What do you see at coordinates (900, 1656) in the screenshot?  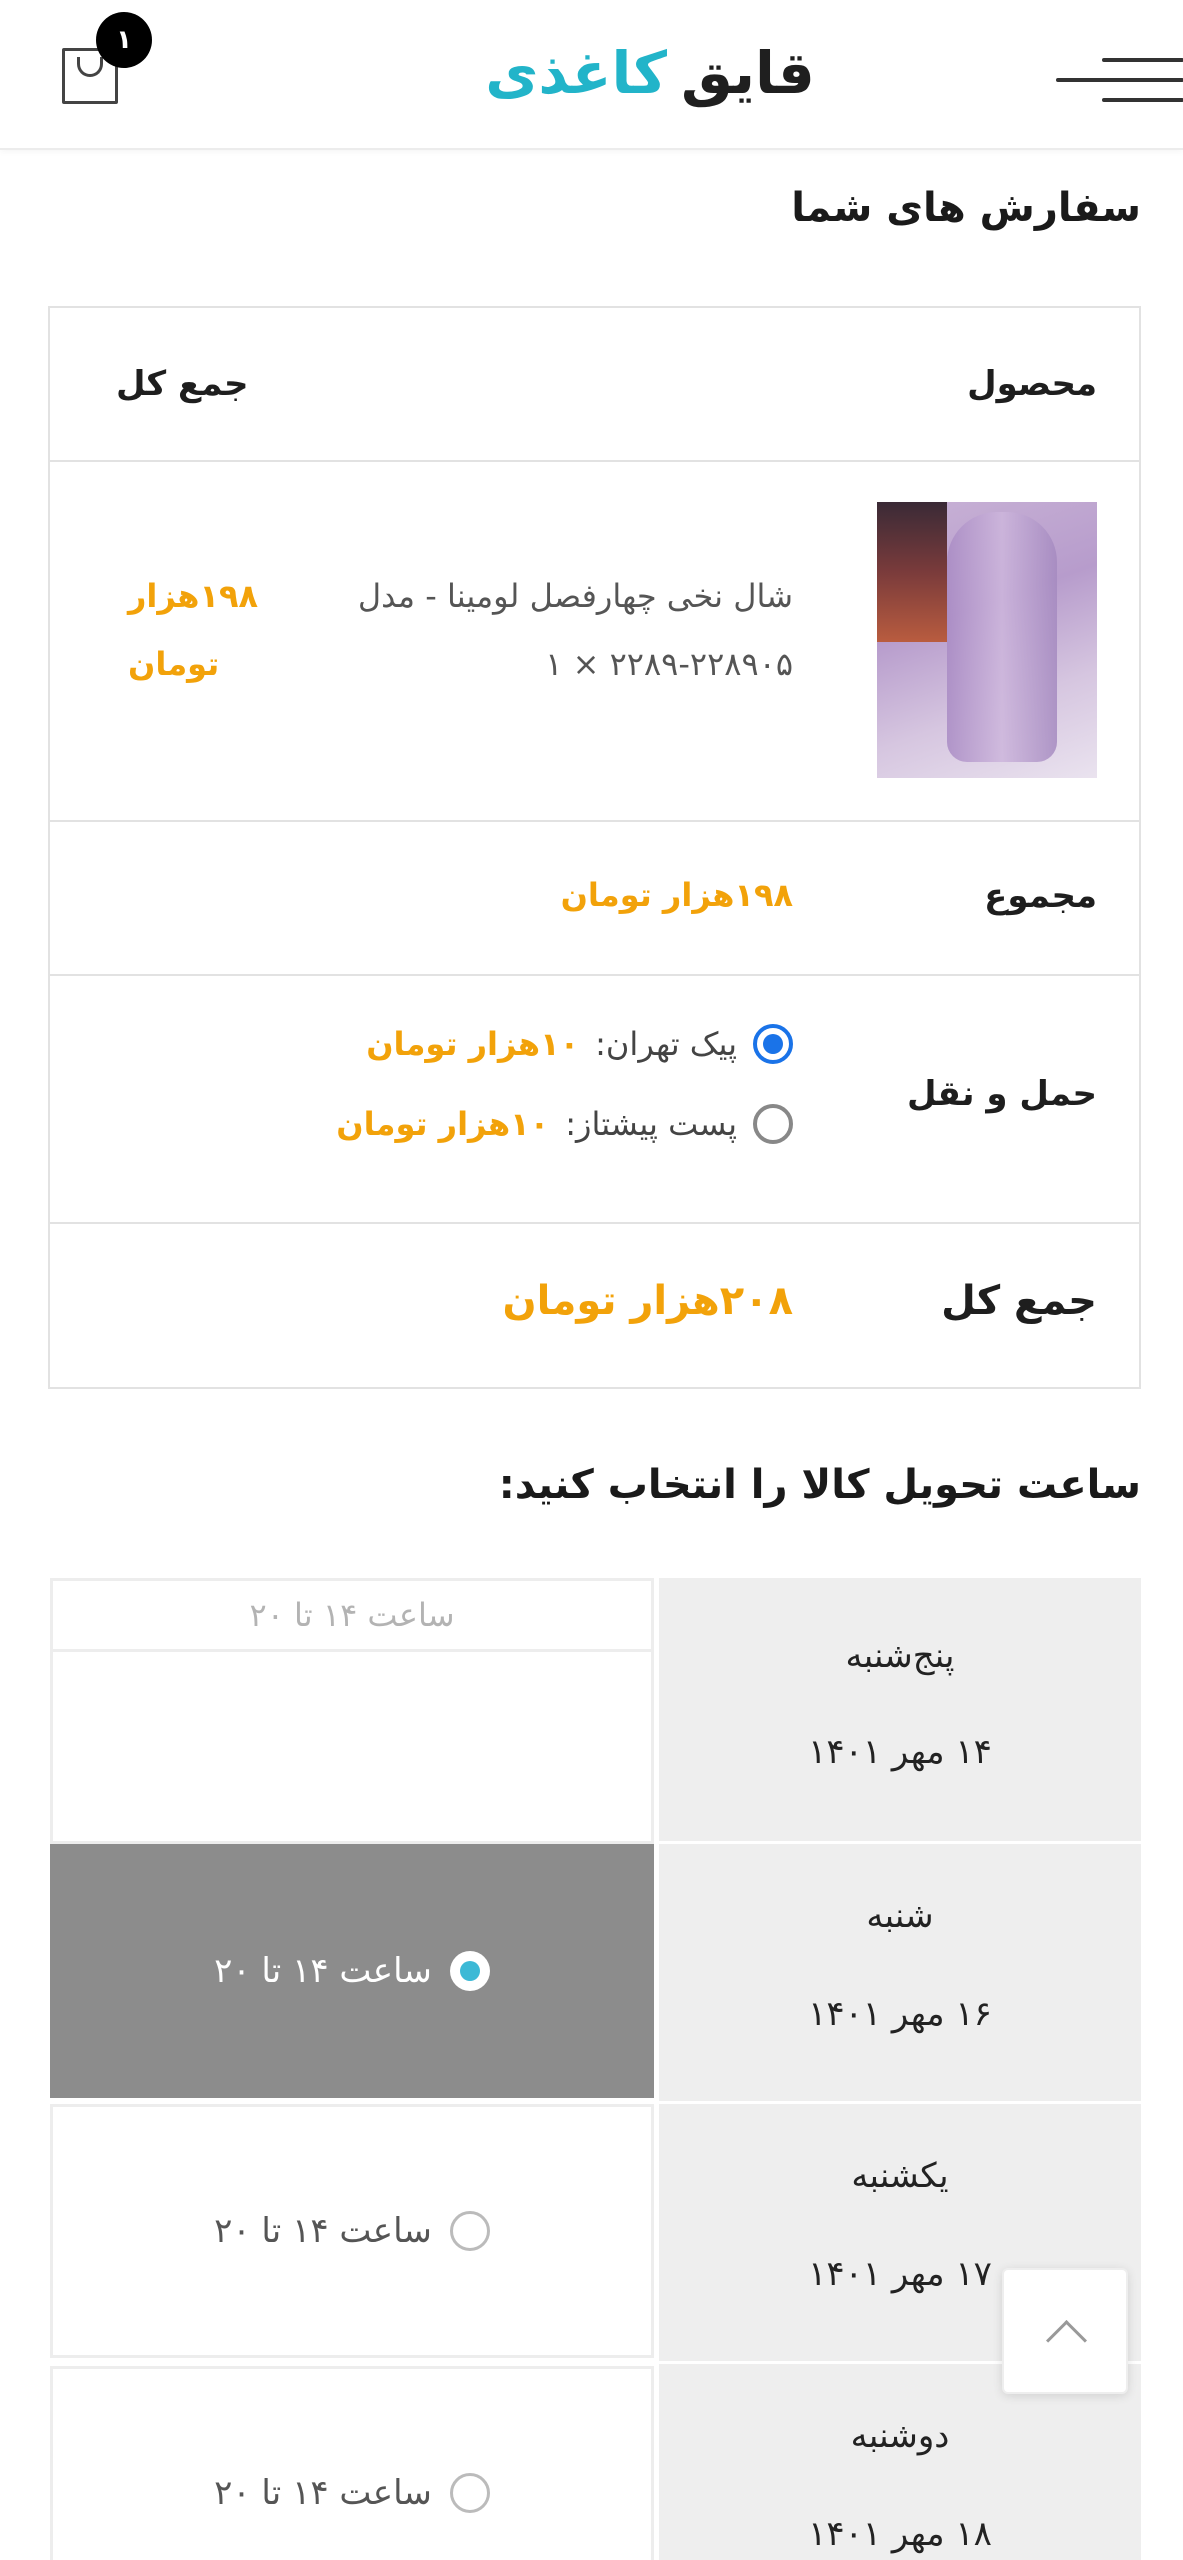 I see `day-name: پنج‌شنبه` at bounding box center [900, 1656].